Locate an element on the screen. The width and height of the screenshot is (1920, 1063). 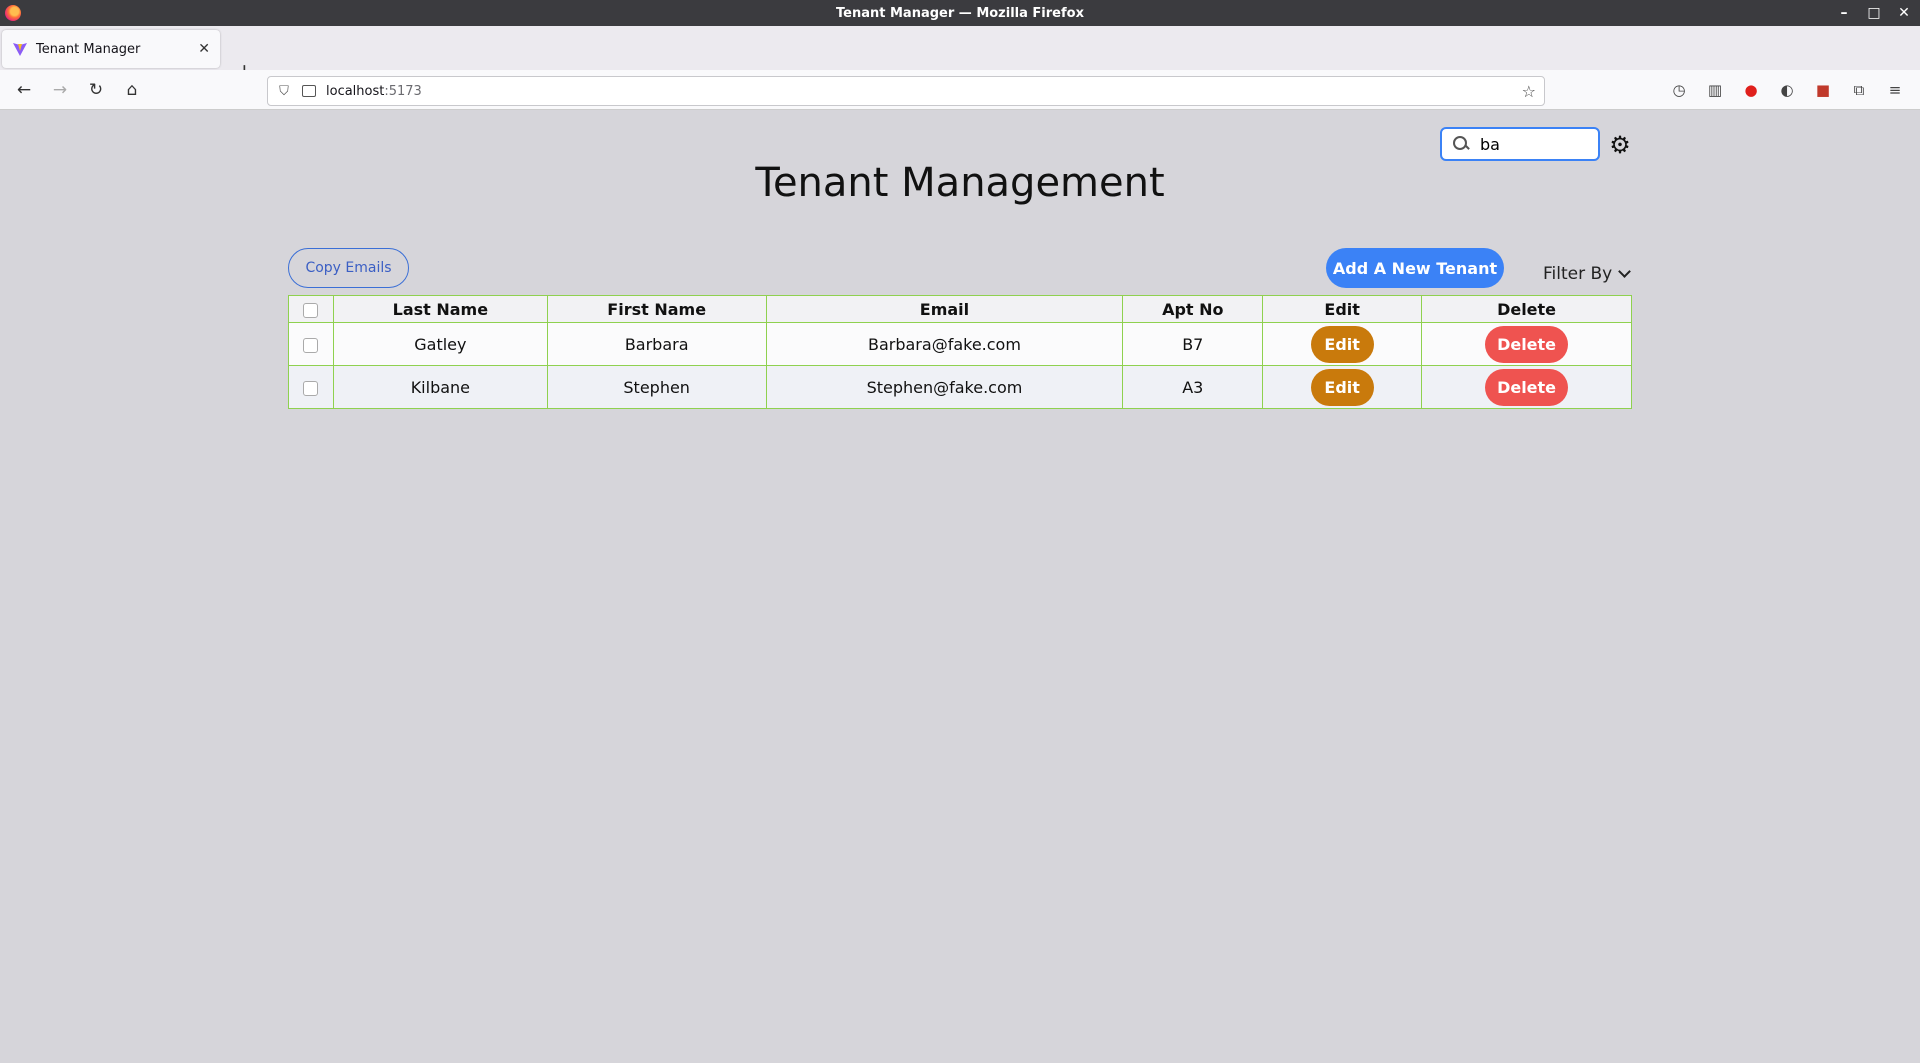
search-field is located at coordinates (1520, 144).